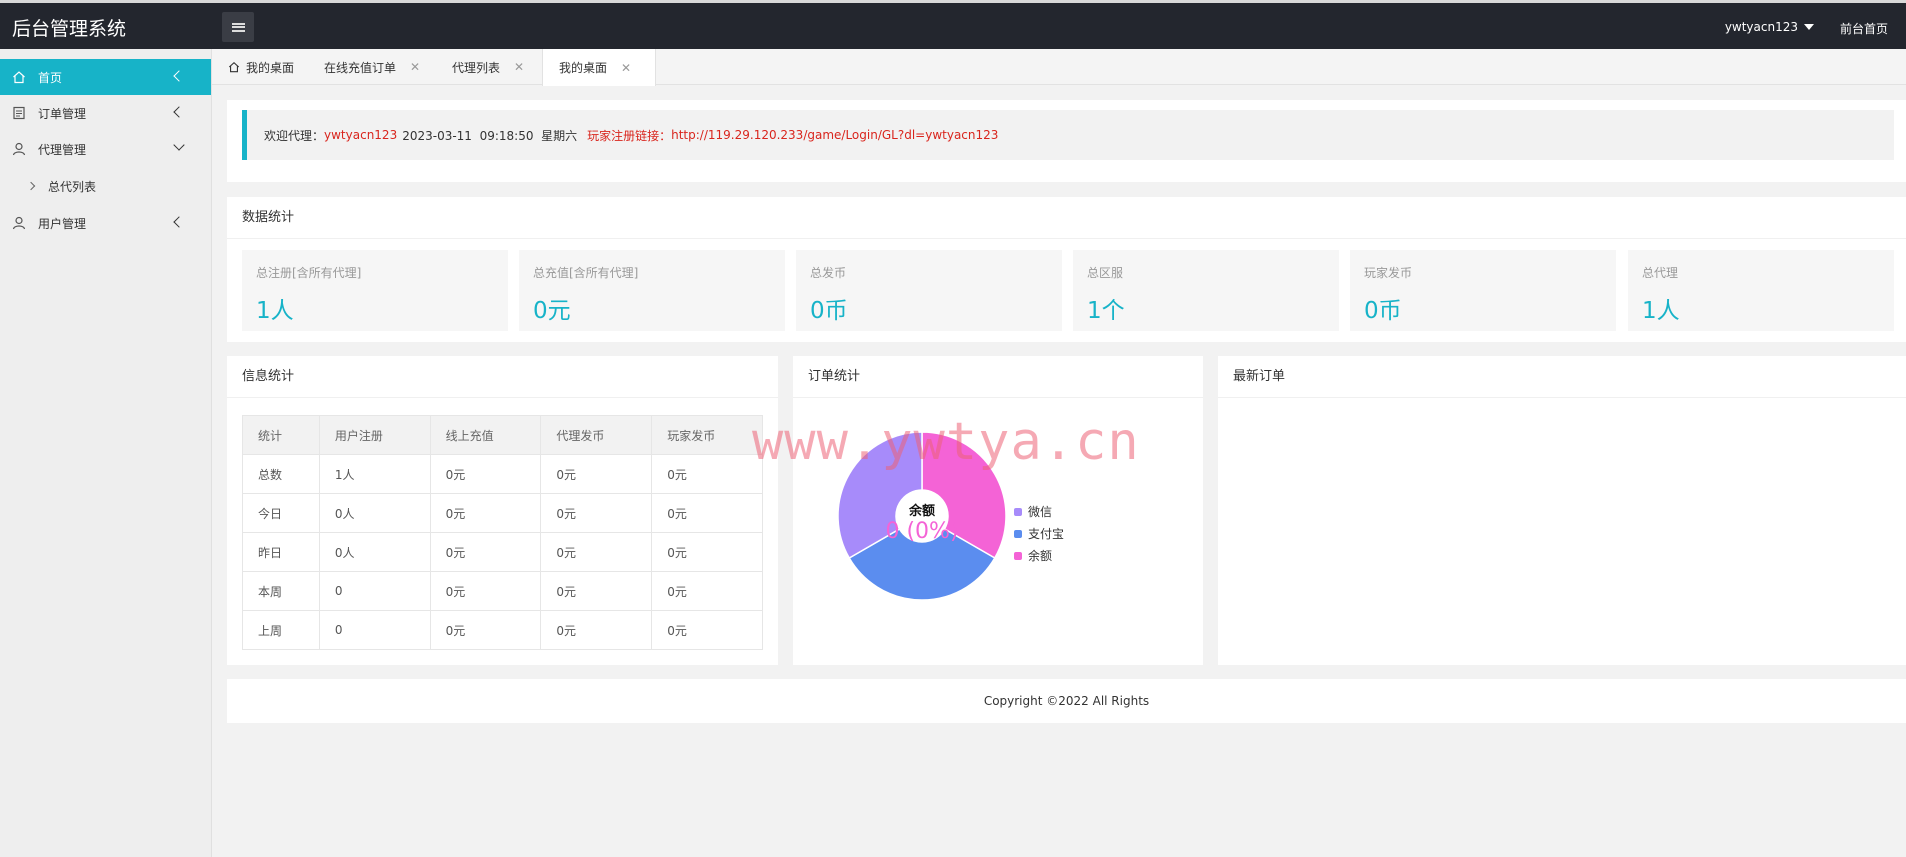 This screenshot has height=857, width=1906. What do you see at coordinates (19, 113) in the screenshot?
I see `document-icon` at bounding box center [19, 113].